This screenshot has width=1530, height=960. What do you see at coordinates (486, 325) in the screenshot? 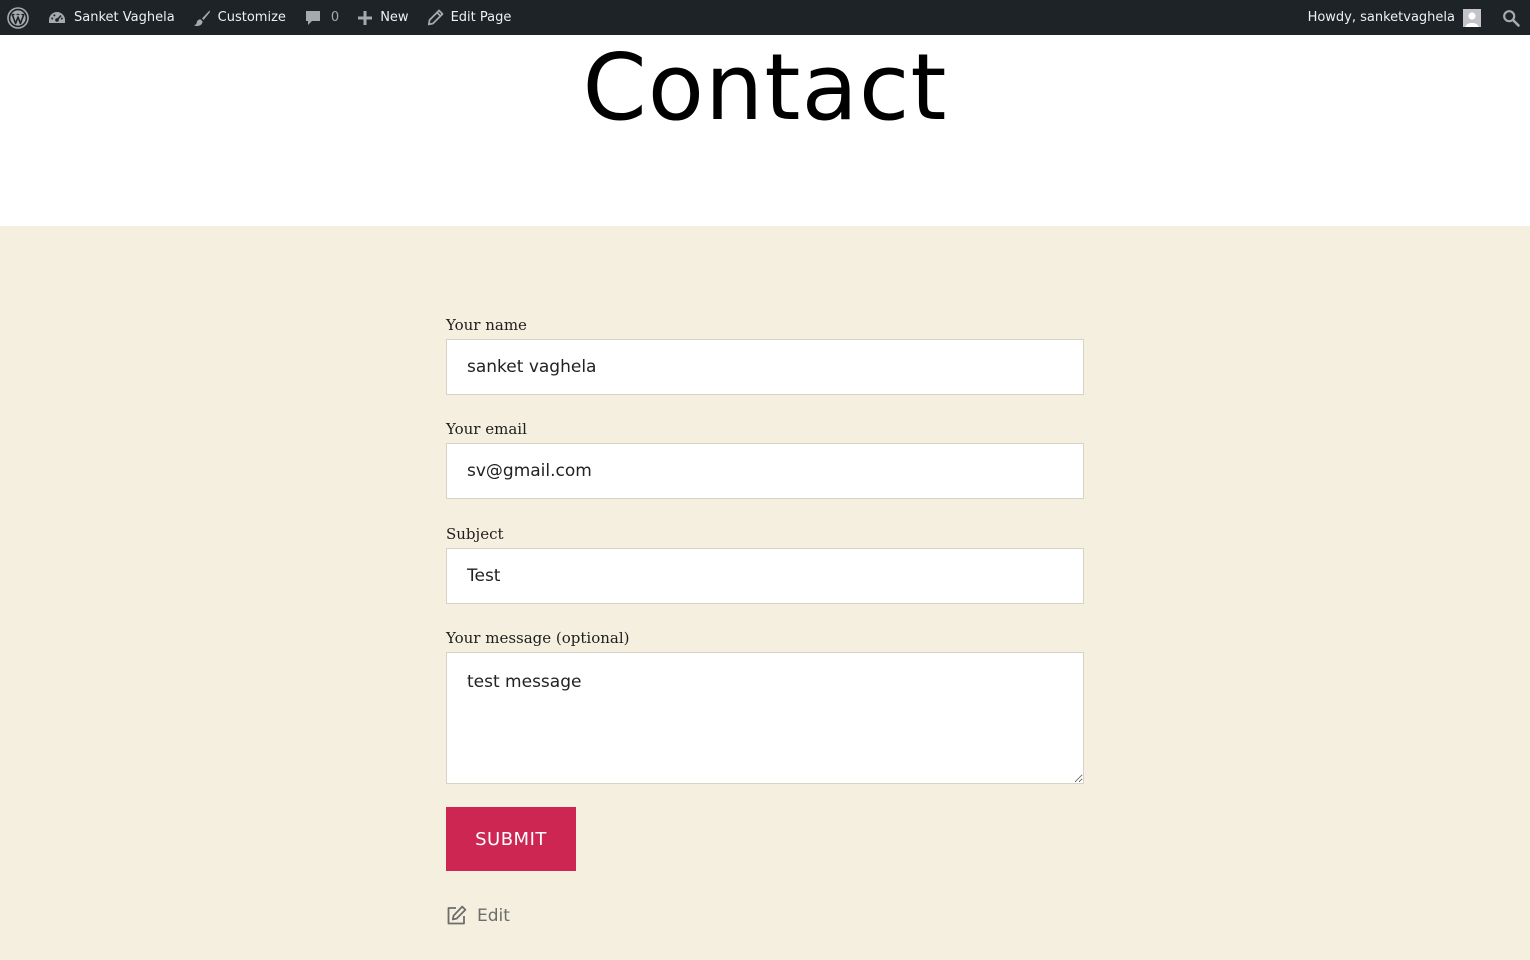
I see `name-label: Your name` at bounding box center [486, 325].